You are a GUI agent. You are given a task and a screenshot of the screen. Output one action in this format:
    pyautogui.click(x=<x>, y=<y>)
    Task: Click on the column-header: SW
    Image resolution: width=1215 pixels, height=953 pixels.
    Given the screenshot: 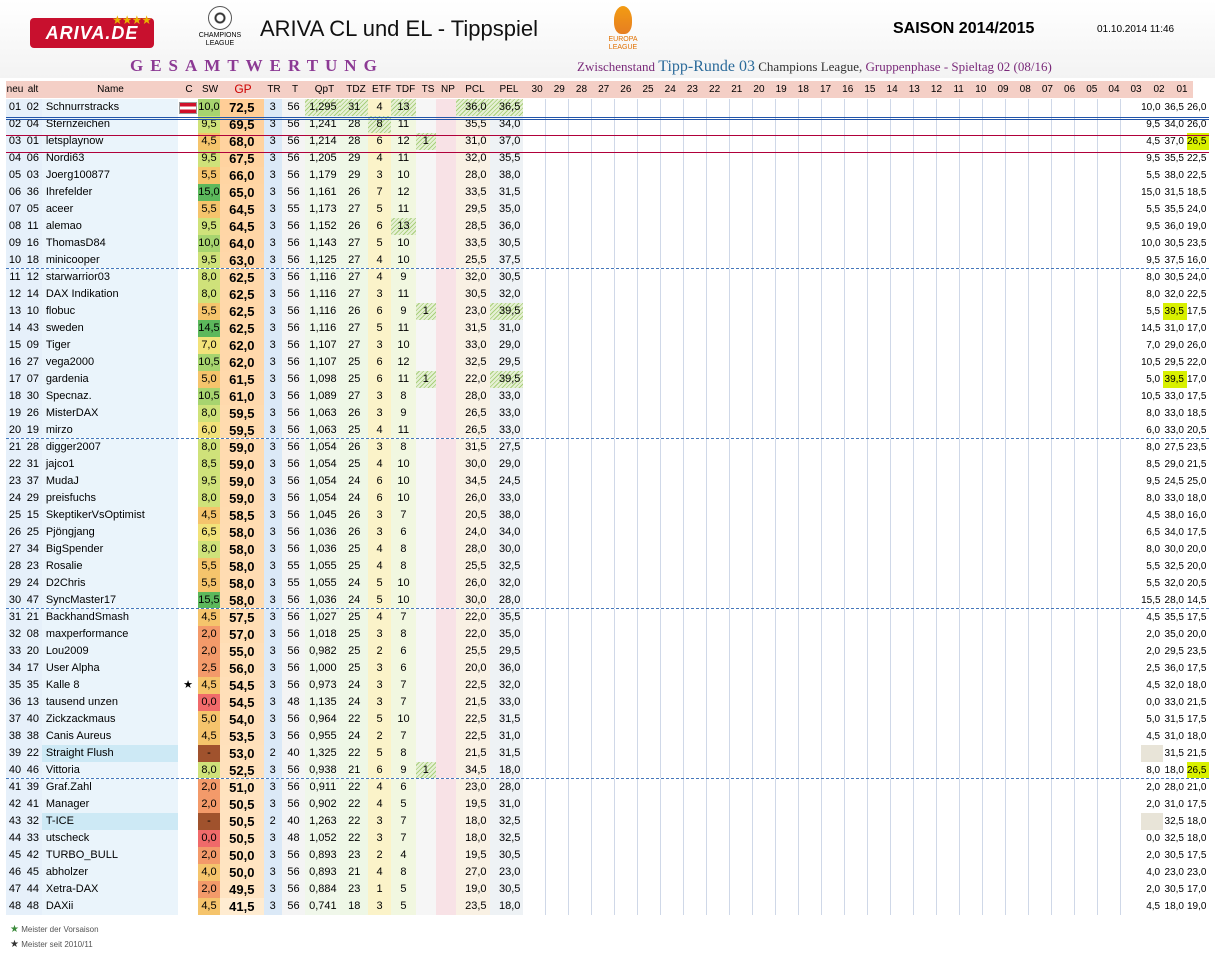 What is the action you would take?
    pyautogui.click(x=210, y=89)
    